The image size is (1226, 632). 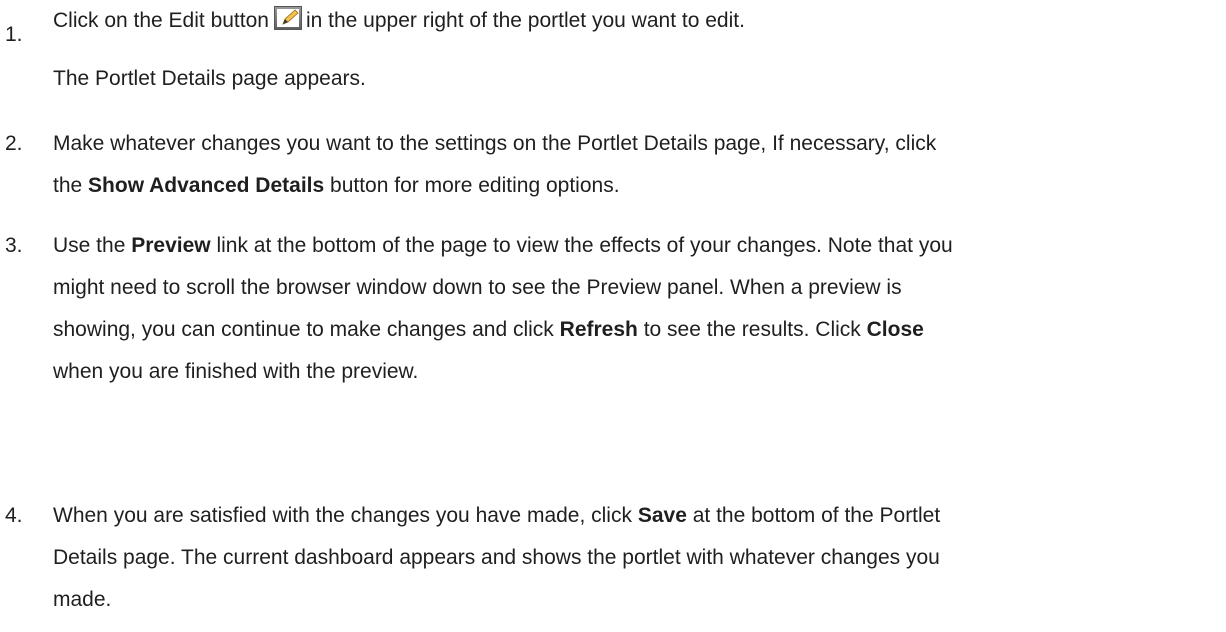 What do you see at coordinates (236, 371) in the screenshot?
I see `step-line: when you are finished with the preview.` at bounding box center [236, 371].